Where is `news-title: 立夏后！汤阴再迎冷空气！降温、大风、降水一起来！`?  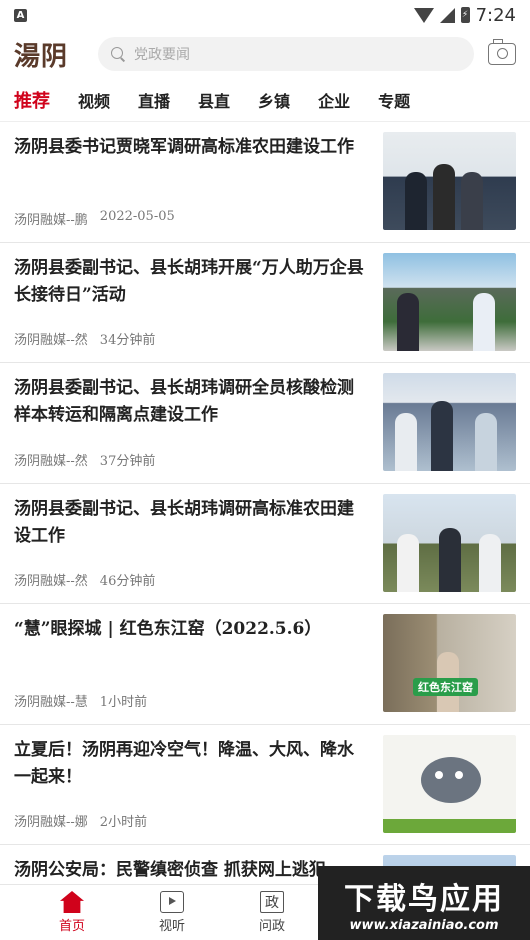
news-title: 立夏后！汤阴再迎冷空气！降温、大风、降水一起来！ is located at coordinates (184, 763).